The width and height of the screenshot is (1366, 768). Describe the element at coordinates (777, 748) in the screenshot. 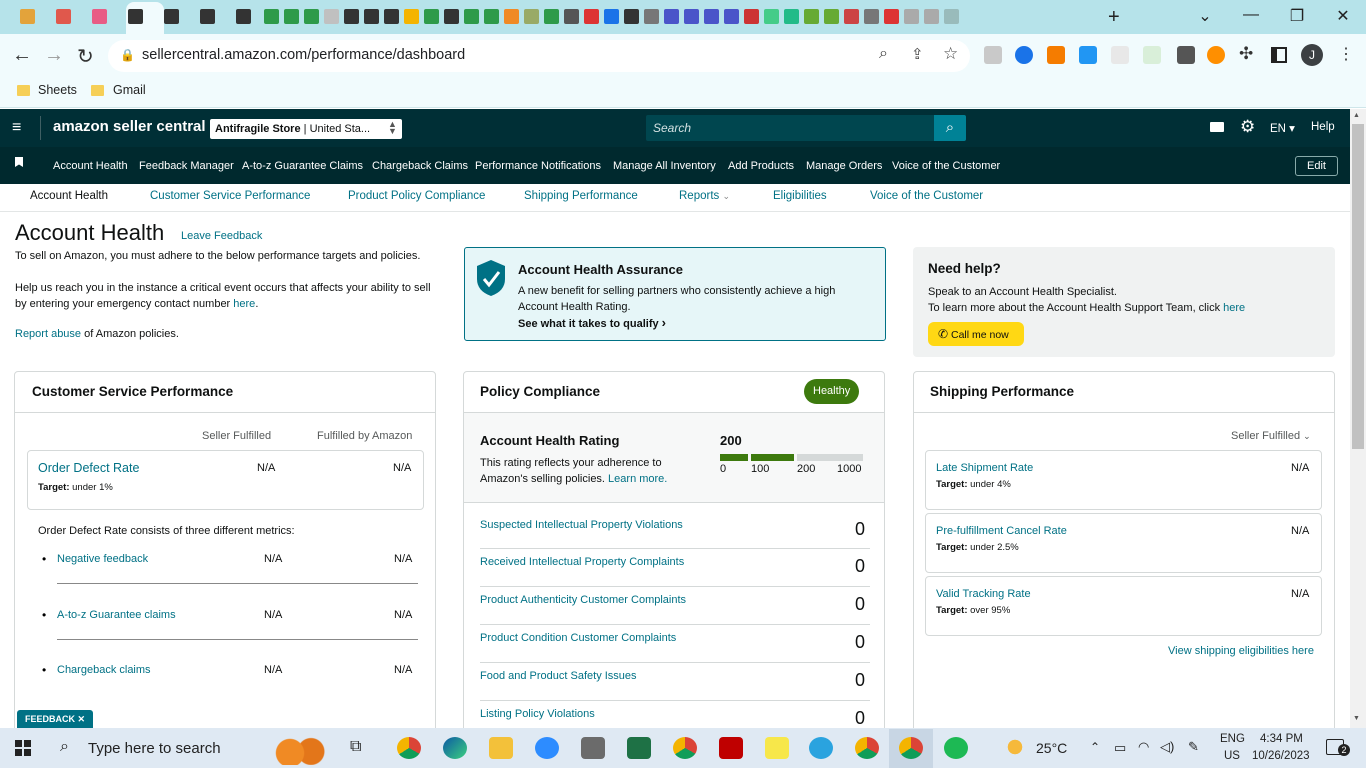

I see `sticky-notes-icon` at that location.